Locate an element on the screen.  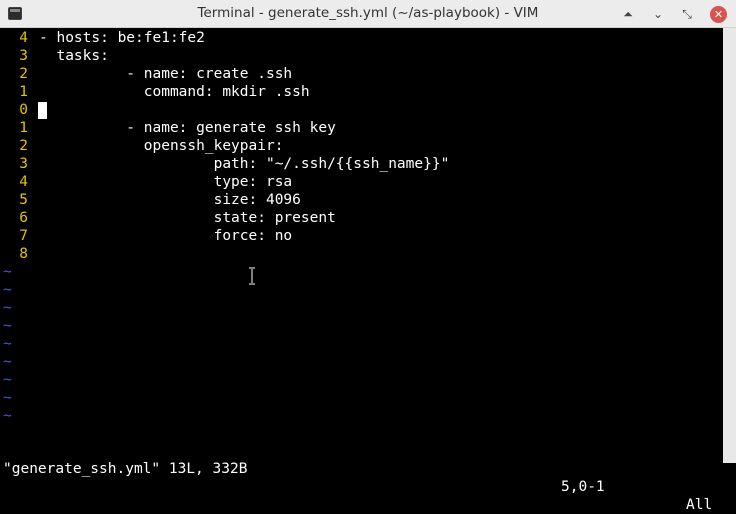
code-text: openssh_keypair: is located at coordinates (161, 146).